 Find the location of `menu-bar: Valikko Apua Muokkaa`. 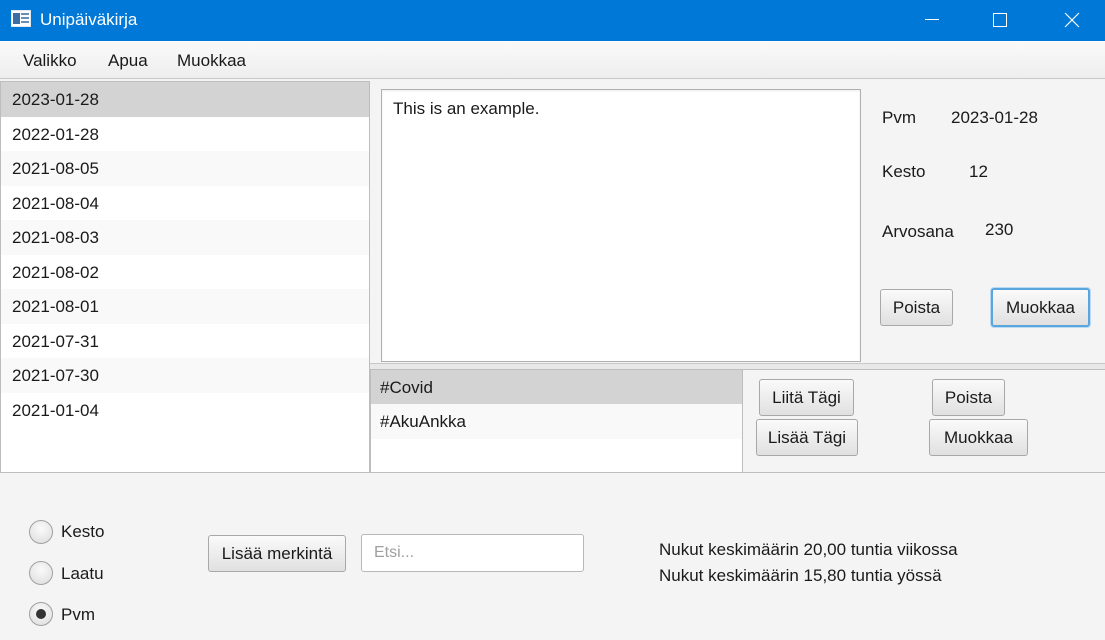

menu-bar: Valikko Apua Muokkaa is located at coordinates (552, 60).